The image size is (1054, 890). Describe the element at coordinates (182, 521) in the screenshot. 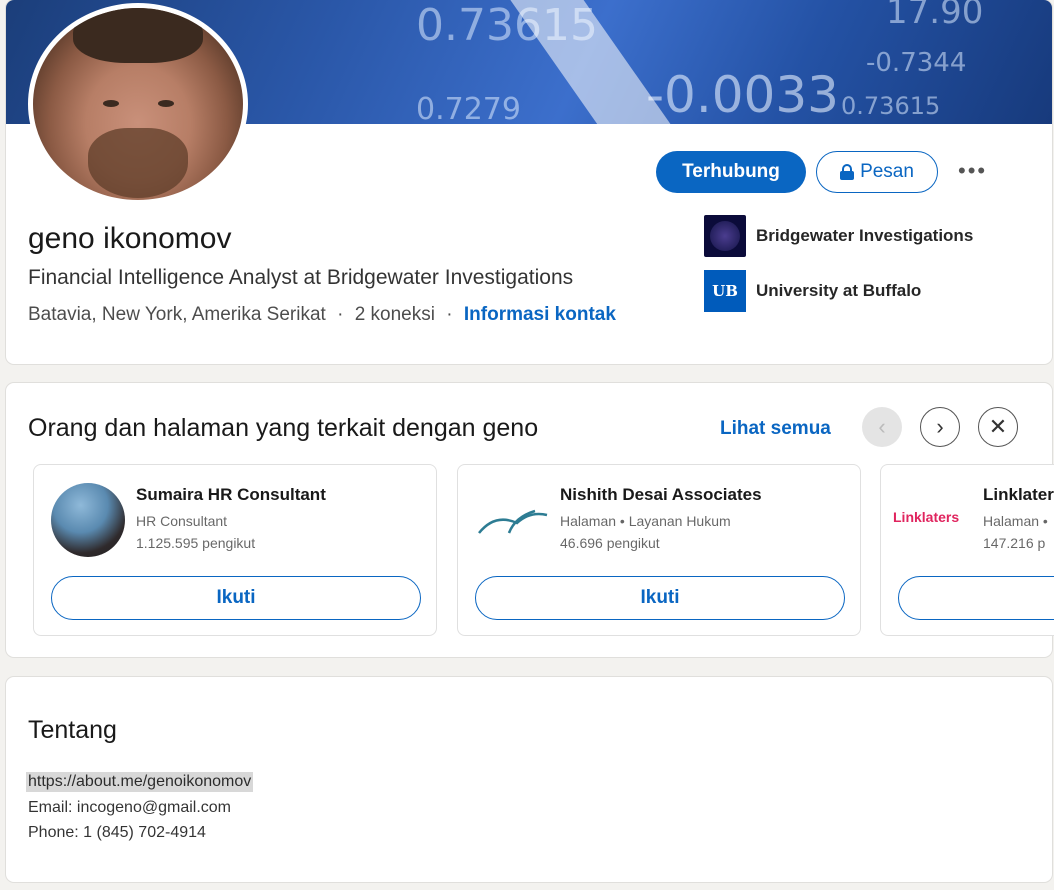

I see `suggestion-subtitle: HR Consultant` at that location.